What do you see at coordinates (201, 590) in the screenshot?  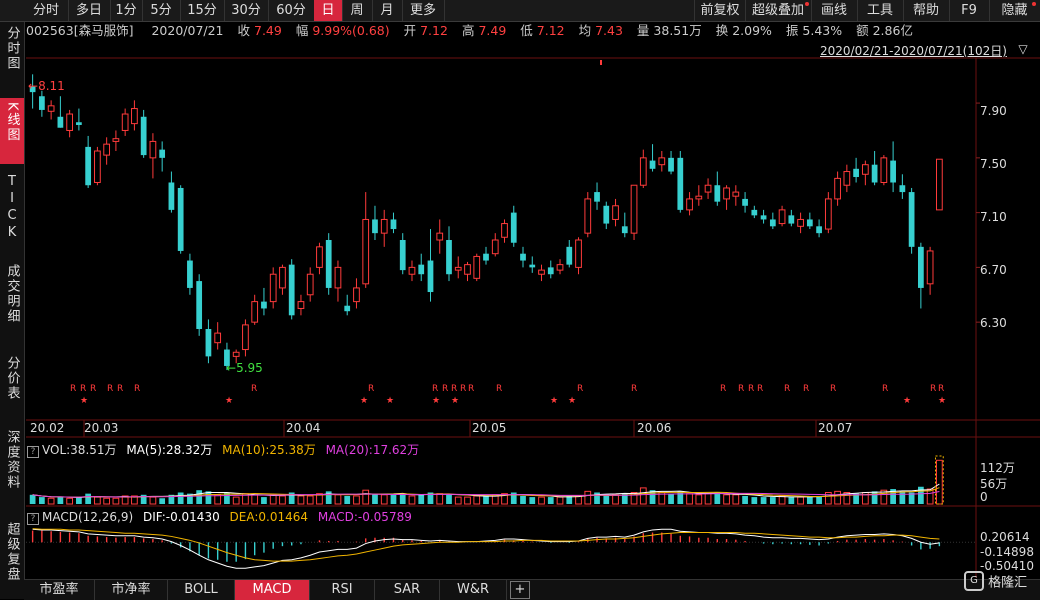 I see `tab-boll: BOLL` at bounding box center [201, 590].